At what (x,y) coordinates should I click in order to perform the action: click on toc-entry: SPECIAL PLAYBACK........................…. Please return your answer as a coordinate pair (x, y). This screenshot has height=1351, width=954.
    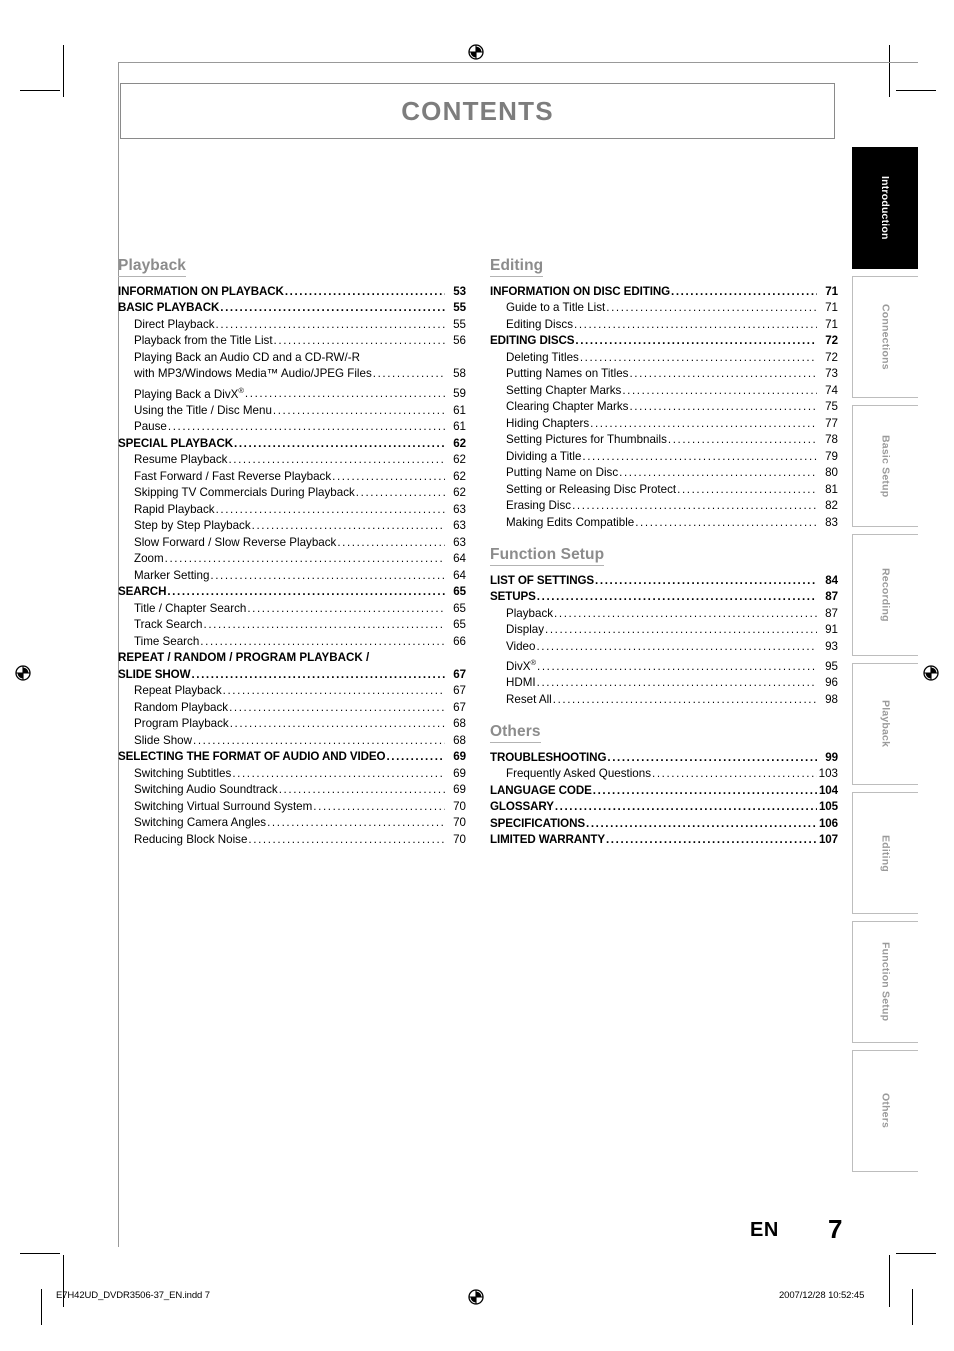
    Looking at the image, I should click on (292, 444).